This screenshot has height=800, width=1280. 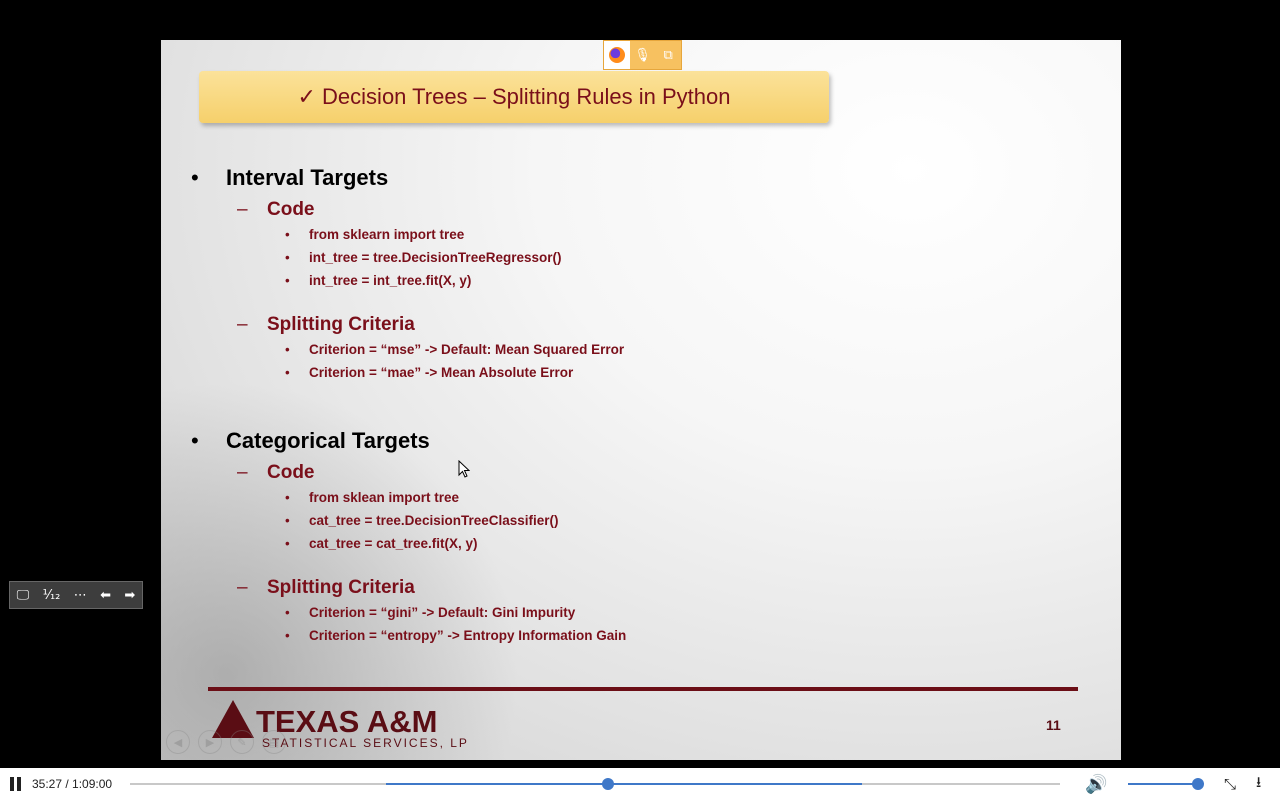 I want to click on screen-share-icon: ⧉, so click(x=668, y=55).